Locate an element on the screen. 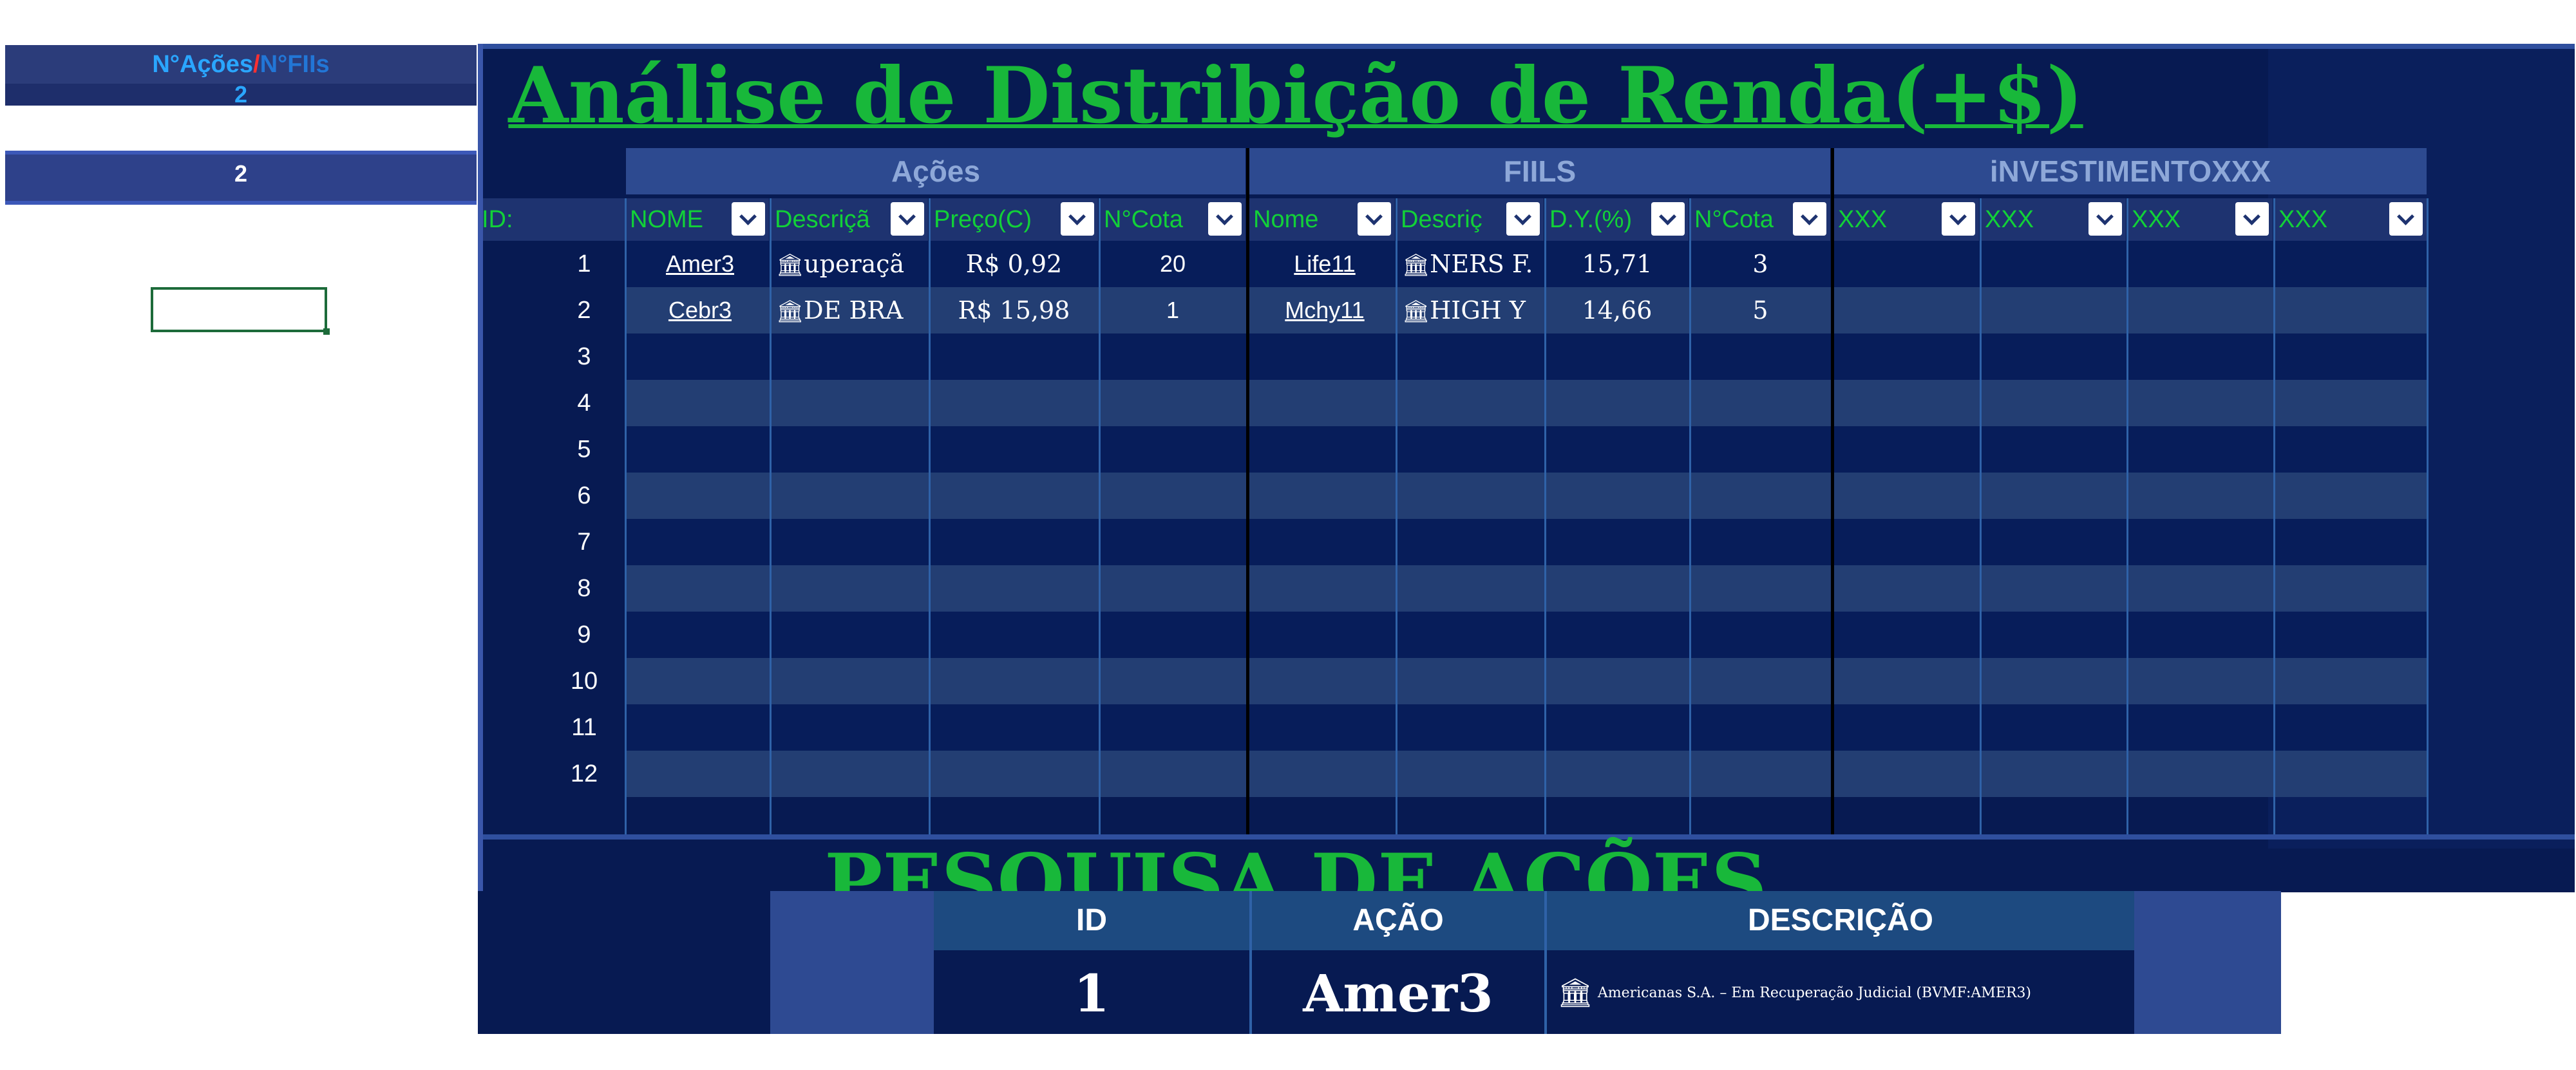 The image size is (2576, 1070). table-row: 6 is located at coordinates (1452, 496).